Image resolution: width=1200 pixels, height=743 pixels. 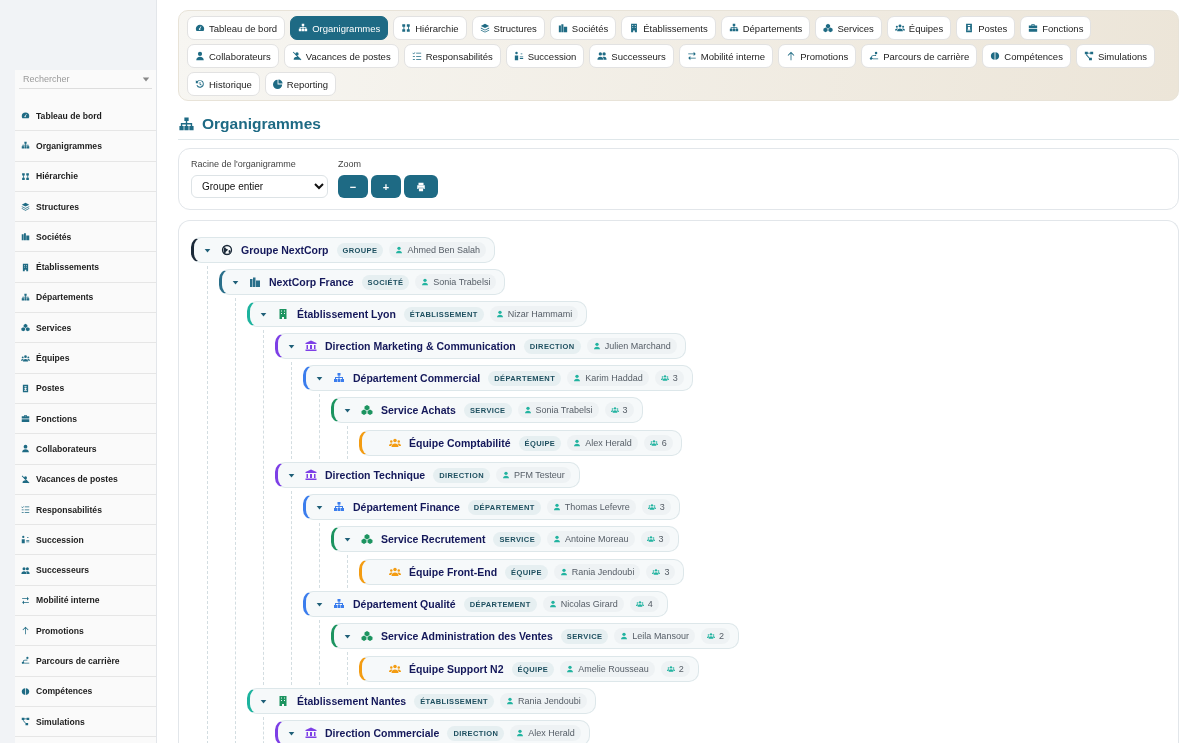 What do you see at coordinates (85, 176) in the screenshot?
I see `sidebar-item: Hiérarchie` at bounding box center [85, 176].